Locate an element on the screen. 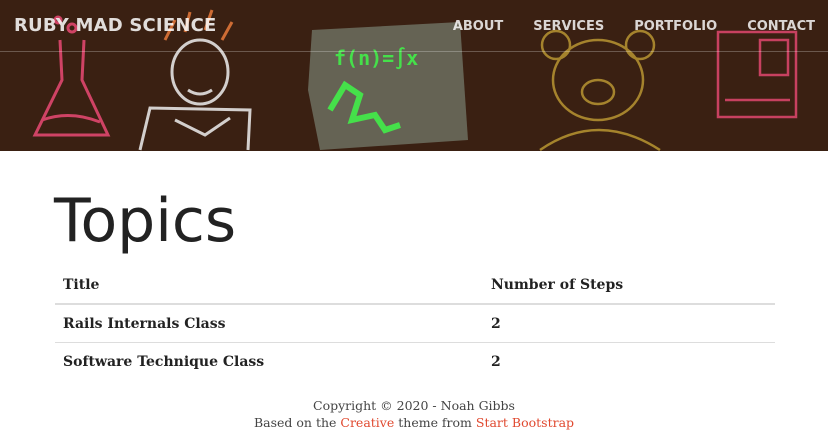 The width and height of the screenshot is (828, 439). nav-menu: ABOUT SERVICES PORTFOLIO CONTACT is located at coordinates (619, 25).